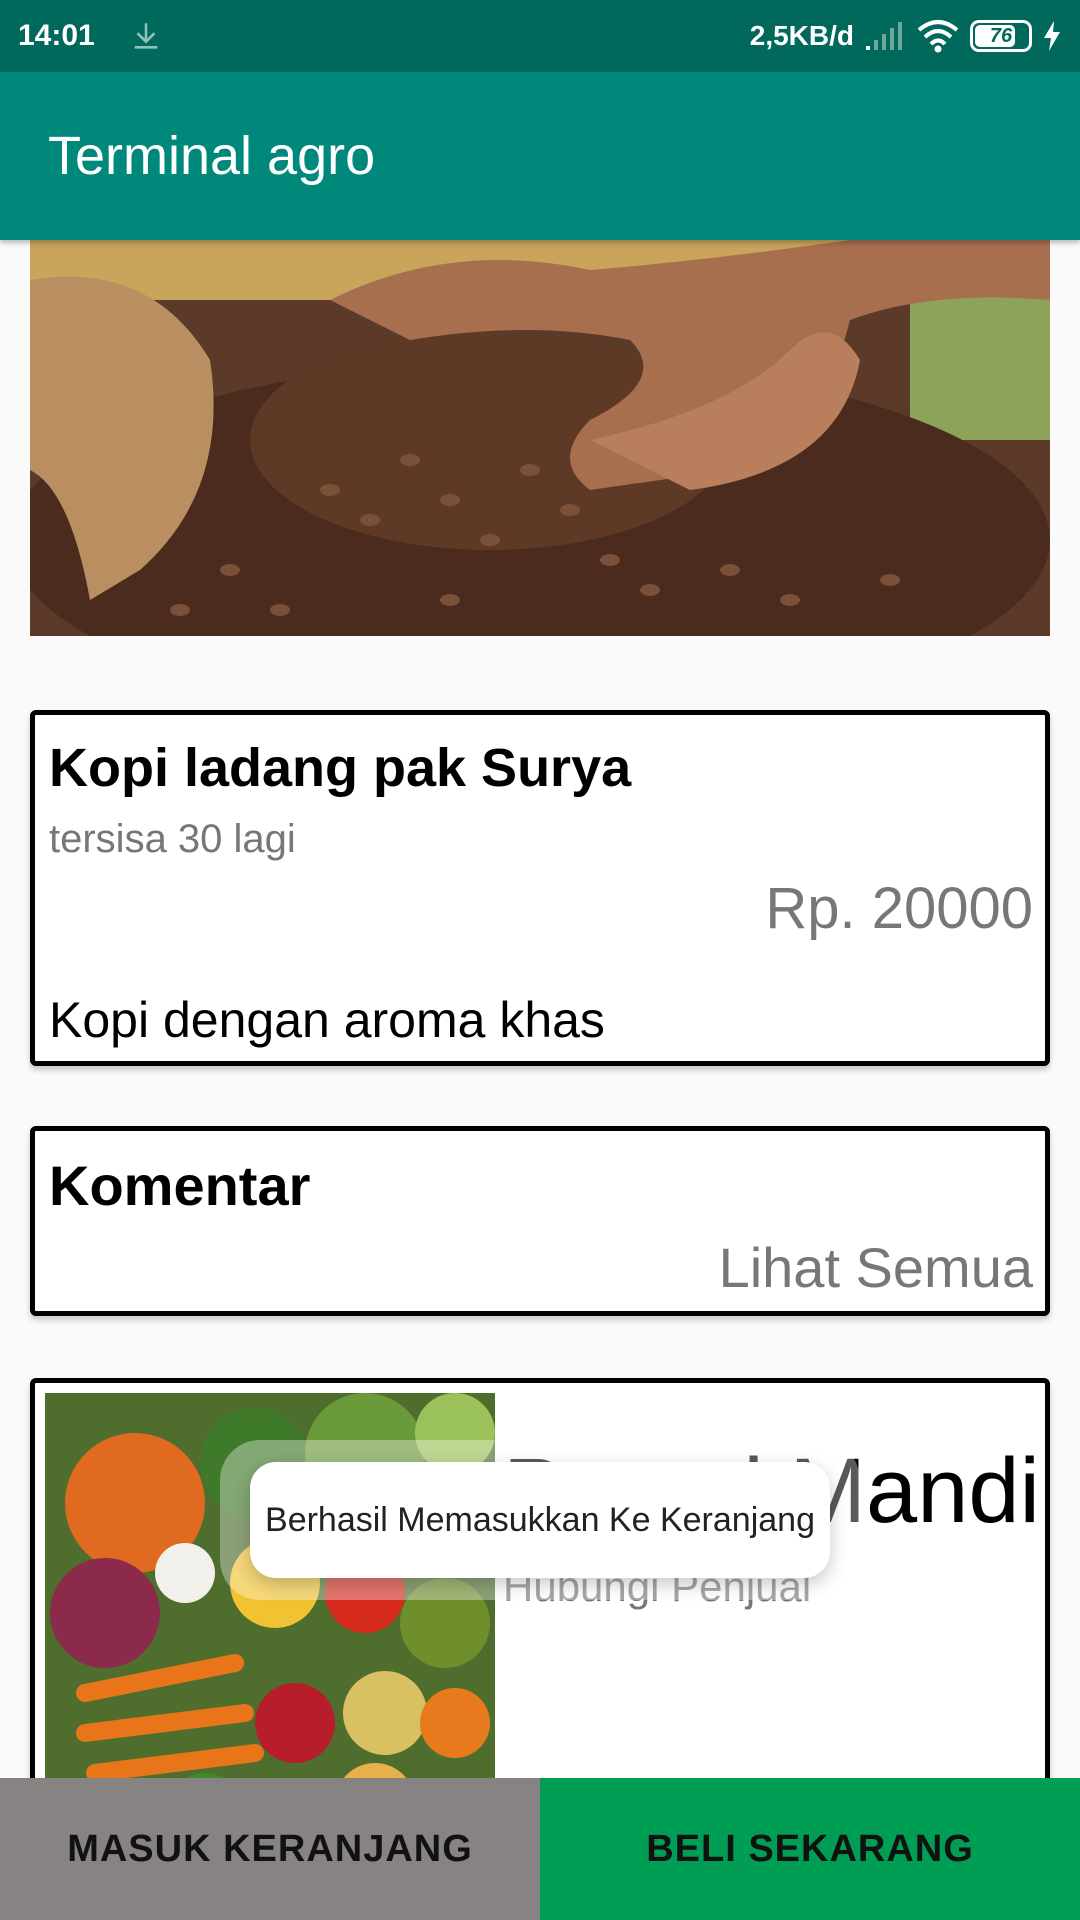  Describe the element at coordinates (212, 156) in the screenshot. I see `app-title: Terminal agro` at that location.